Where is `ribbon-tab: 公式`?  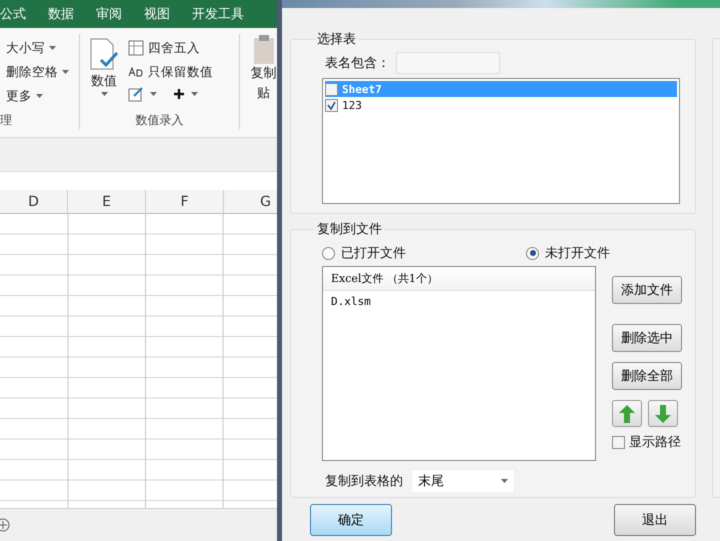
ribbon-tab: 公式 is located at coordinates (13, 14).